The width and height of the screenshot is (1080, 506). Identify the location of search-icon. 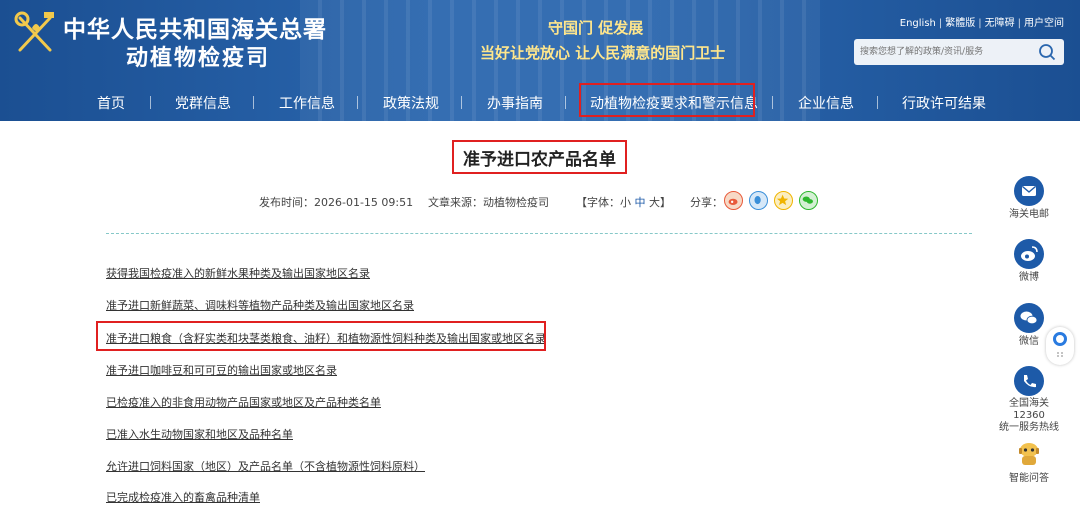
(1047, 52).